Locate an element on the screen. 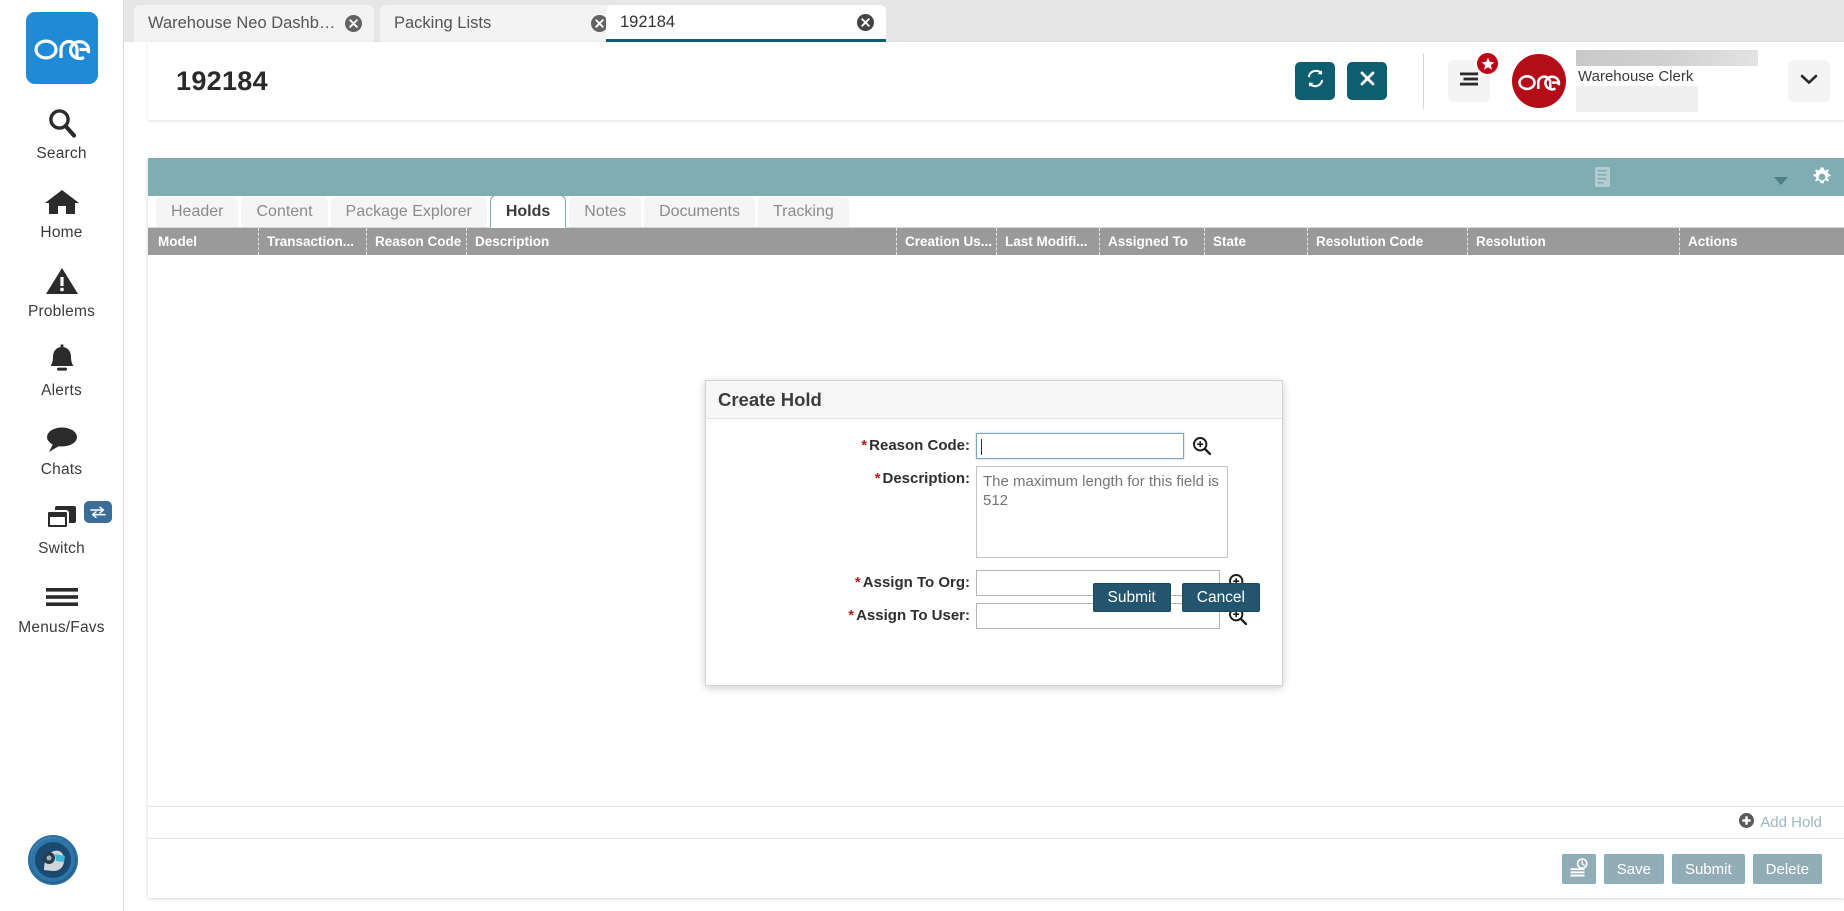  chevron-down-icon is located at coordinates (1809, 81).